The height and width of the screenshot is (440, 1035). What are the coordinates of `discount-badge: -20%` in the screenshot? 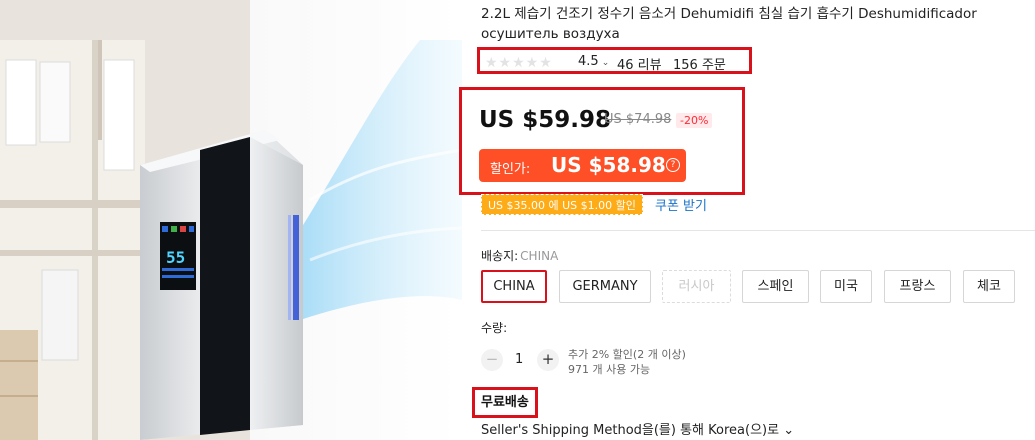 It's located at (694, 120).